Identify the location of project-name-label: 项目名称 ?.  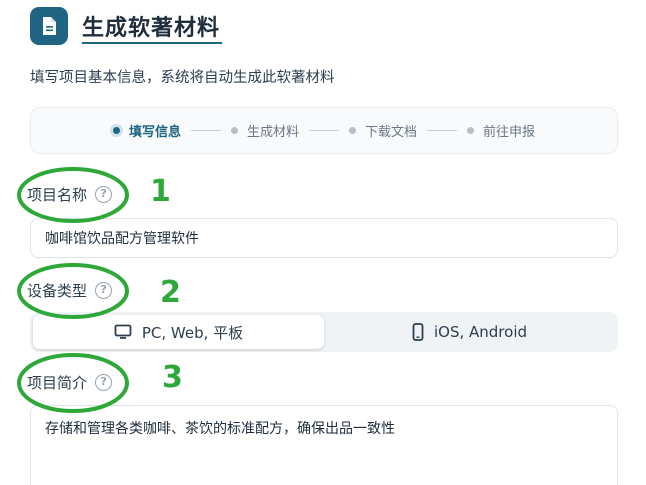
(70, 194).